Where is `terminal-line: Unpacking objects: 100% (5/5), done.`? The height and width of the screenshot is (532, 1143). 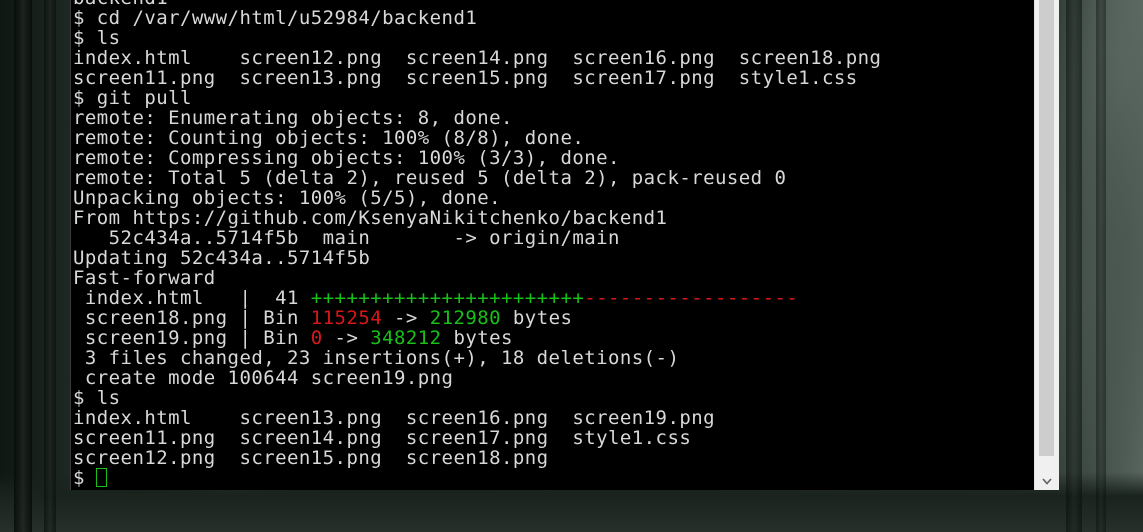 terminal-line: Unpacking objects: 100% (5/5), done. is located at coordinates (554, 198).